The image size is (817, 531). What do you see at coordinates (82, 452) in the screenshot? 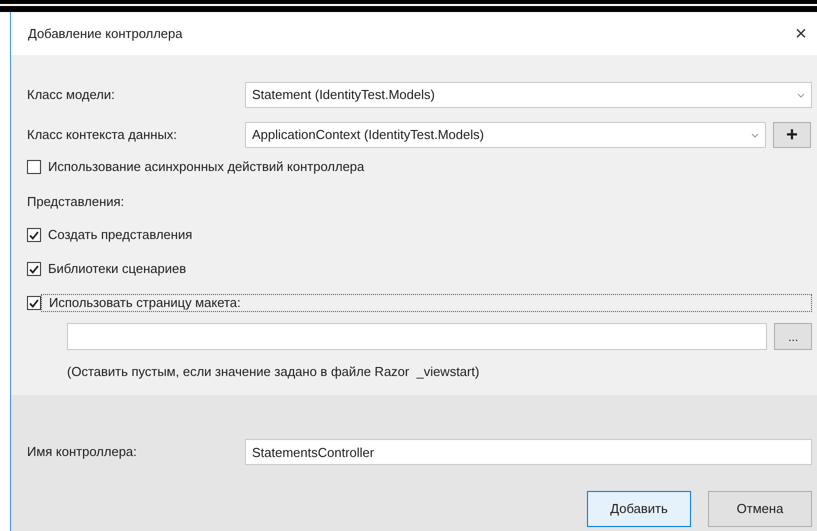
I see `field-label: Имя контроллера:` at bounding box center [82, 452].